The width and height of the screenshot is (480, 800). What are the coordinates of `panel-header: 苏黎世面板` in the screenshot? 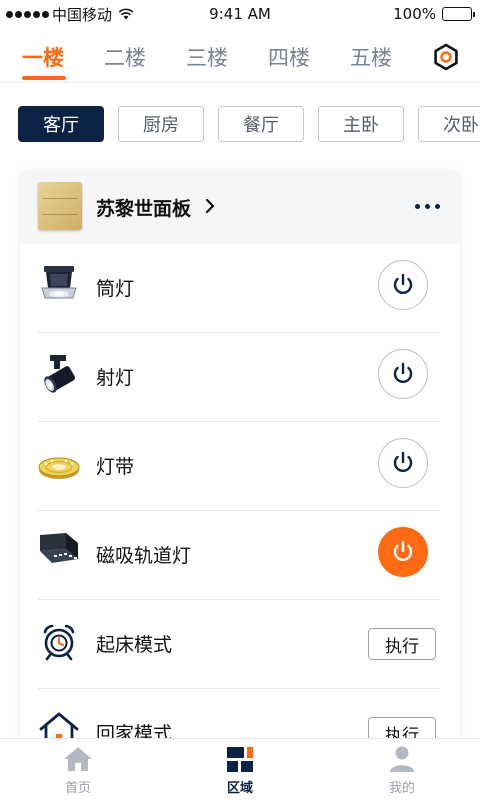 It's located at (240, 207).